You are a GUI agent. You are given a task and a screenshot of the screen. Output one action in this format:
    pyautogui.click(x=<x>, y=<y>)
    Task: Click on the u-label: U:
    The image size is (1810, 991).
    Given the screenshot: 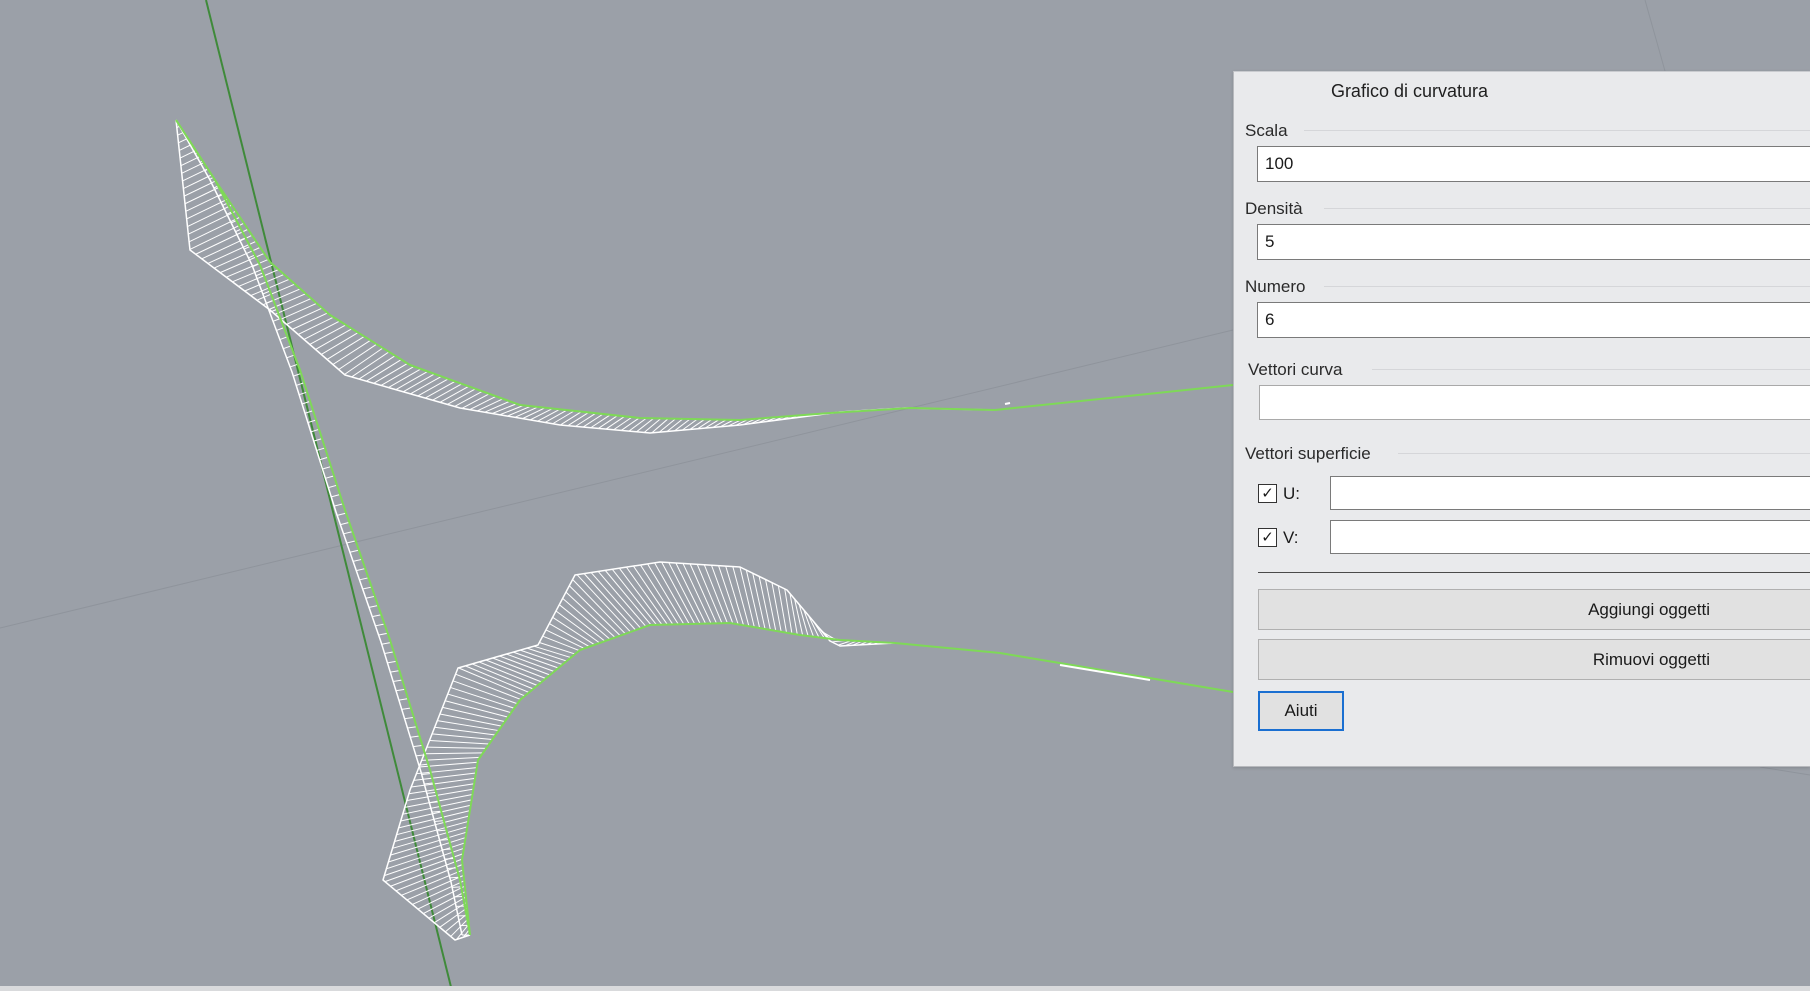 What is the action you would take?
    pyautogui.click(x=1291, y=493)
    